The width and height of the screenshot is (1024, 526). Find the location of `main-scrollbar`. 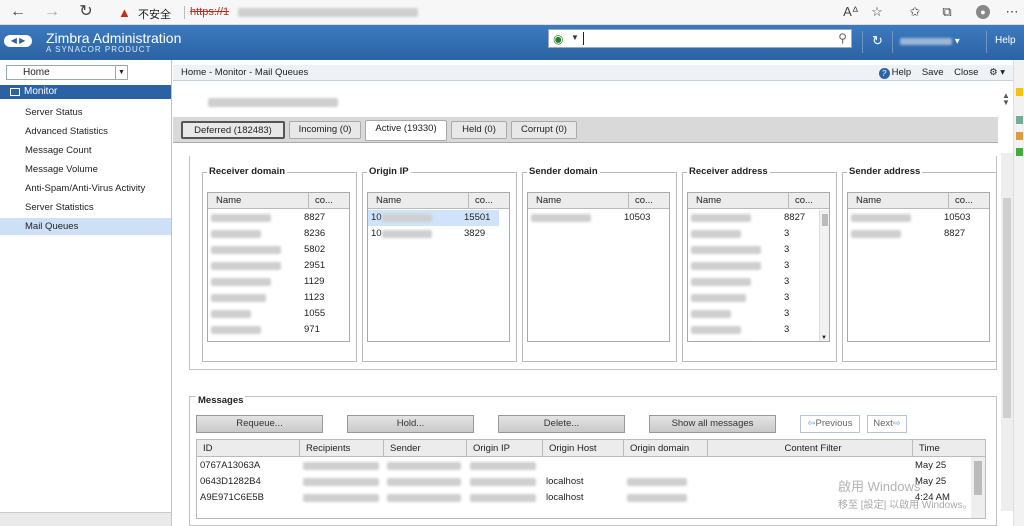

main-scrollbar is located at coordinates (1007, 332).